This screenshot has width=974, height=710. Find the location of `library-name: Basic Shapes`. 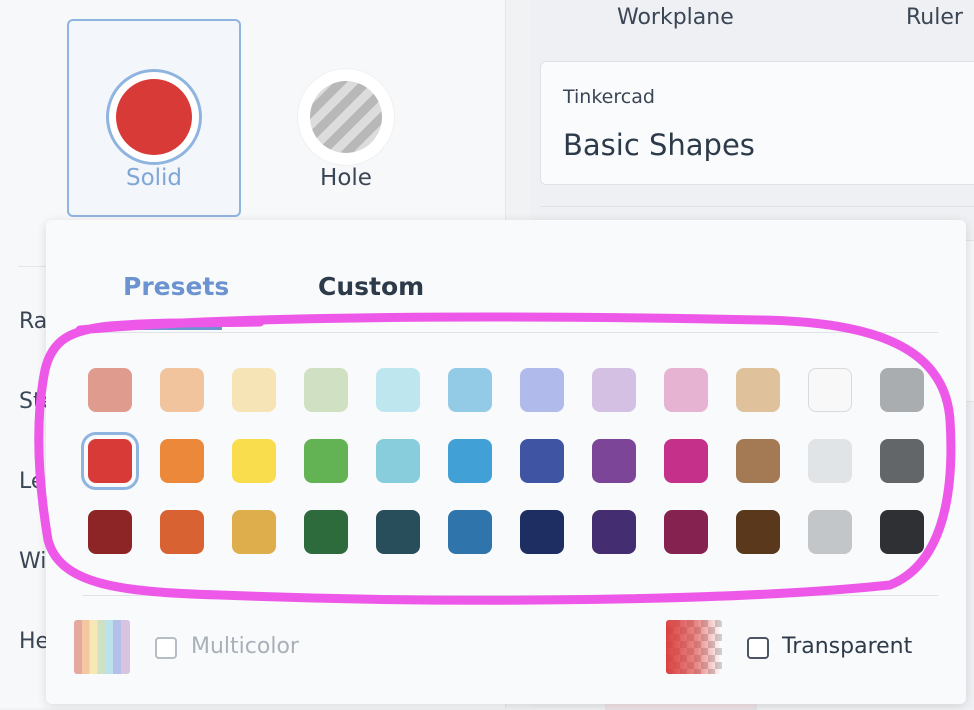

library-name: Basic Shapes is located at coordinates (659, 145).